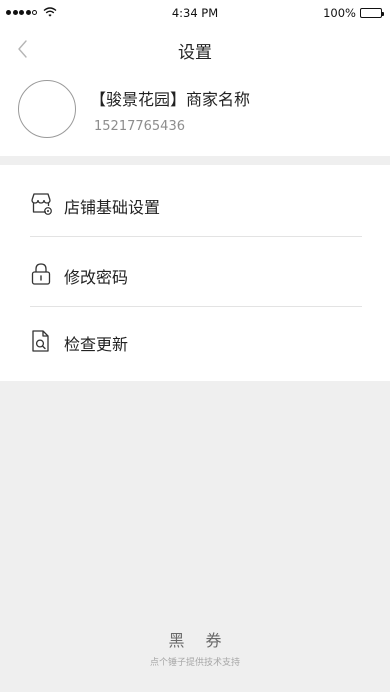 Image resolution: width=390 pixels, height=692 pixels. Describe the element at coordinates (339, 13) in the screenshot. I see `battery-percent: 100%` at that location.